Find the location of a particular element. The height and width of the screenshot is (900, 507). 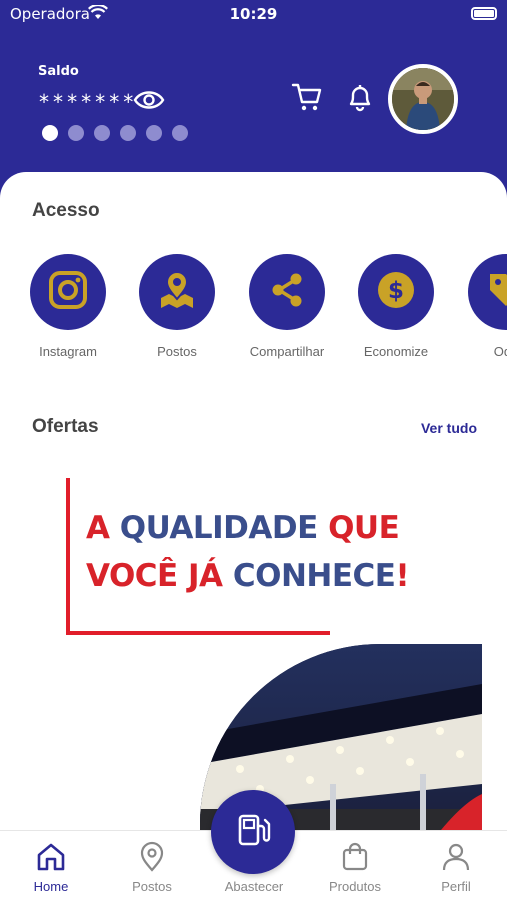

balance-pager is located at coordinates (115, 133).